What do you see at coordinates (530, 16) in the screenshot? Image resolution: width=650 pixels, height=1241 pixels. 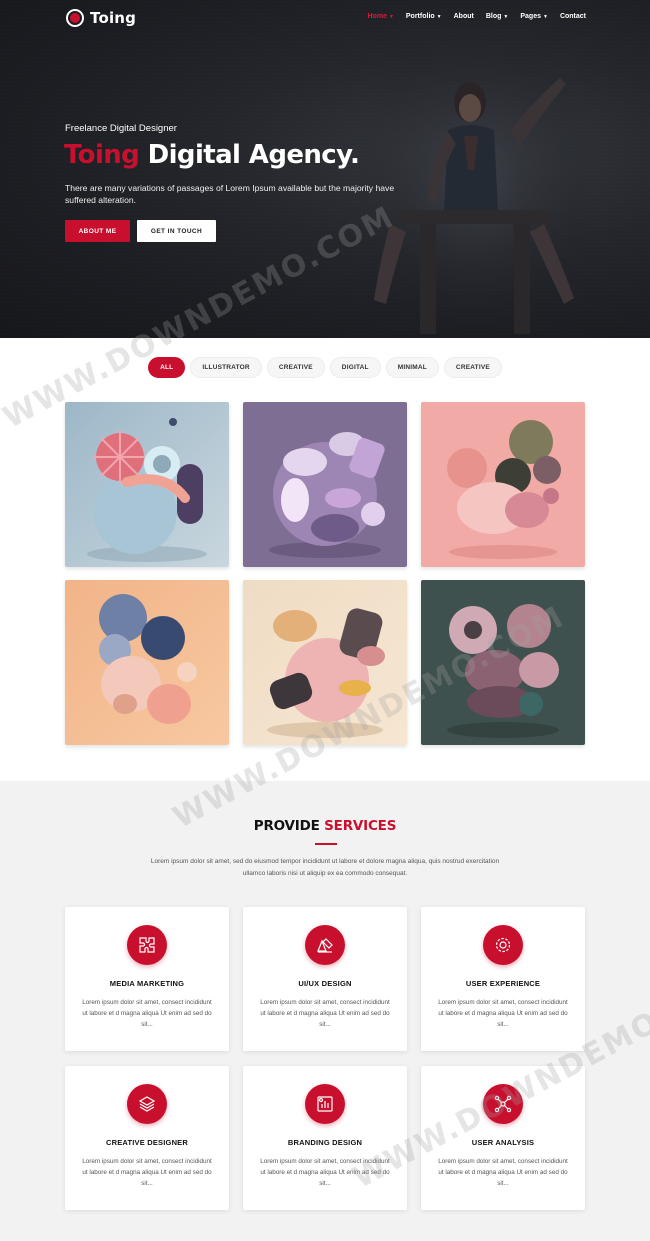 I see `nav-pages-label: Pages` at bounding box center [530, 16].